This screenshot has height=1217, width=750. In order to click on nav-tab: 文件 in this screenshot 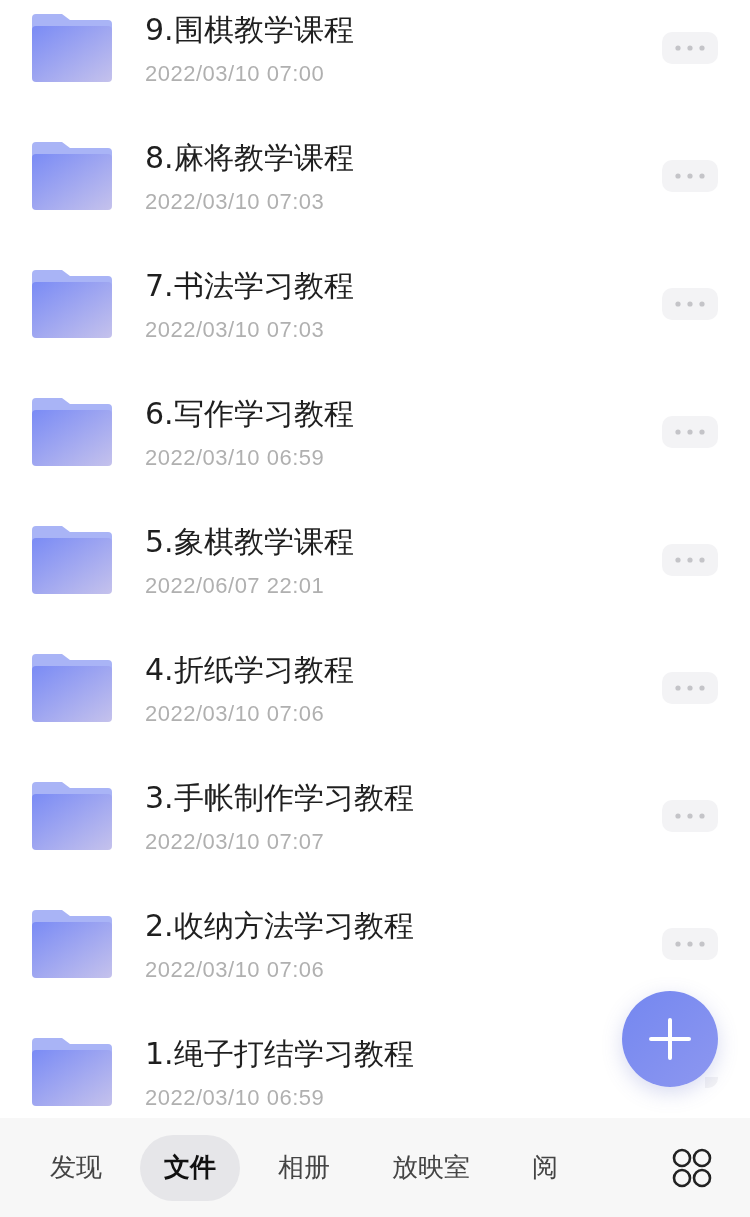, I will do `click(190, 1167)`.